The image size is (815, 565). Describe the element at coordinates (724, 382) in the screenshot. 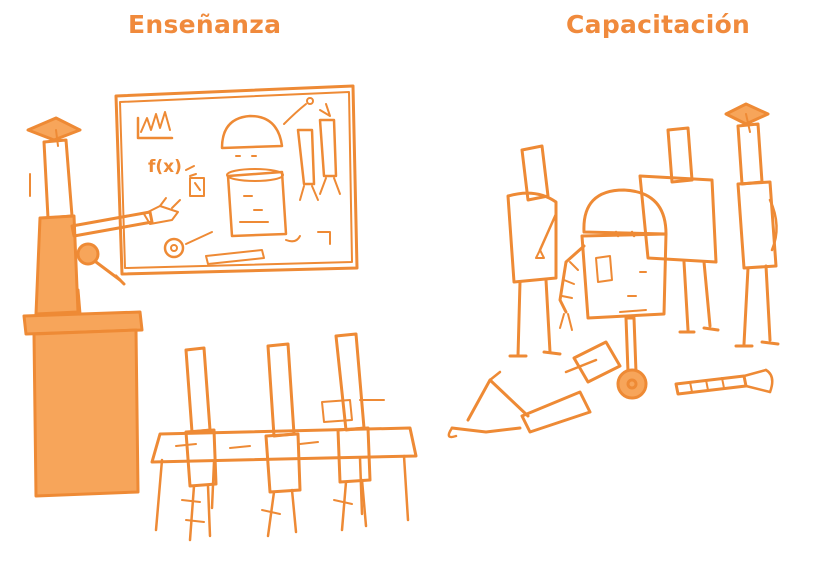

I see `detached-arm` at that location.